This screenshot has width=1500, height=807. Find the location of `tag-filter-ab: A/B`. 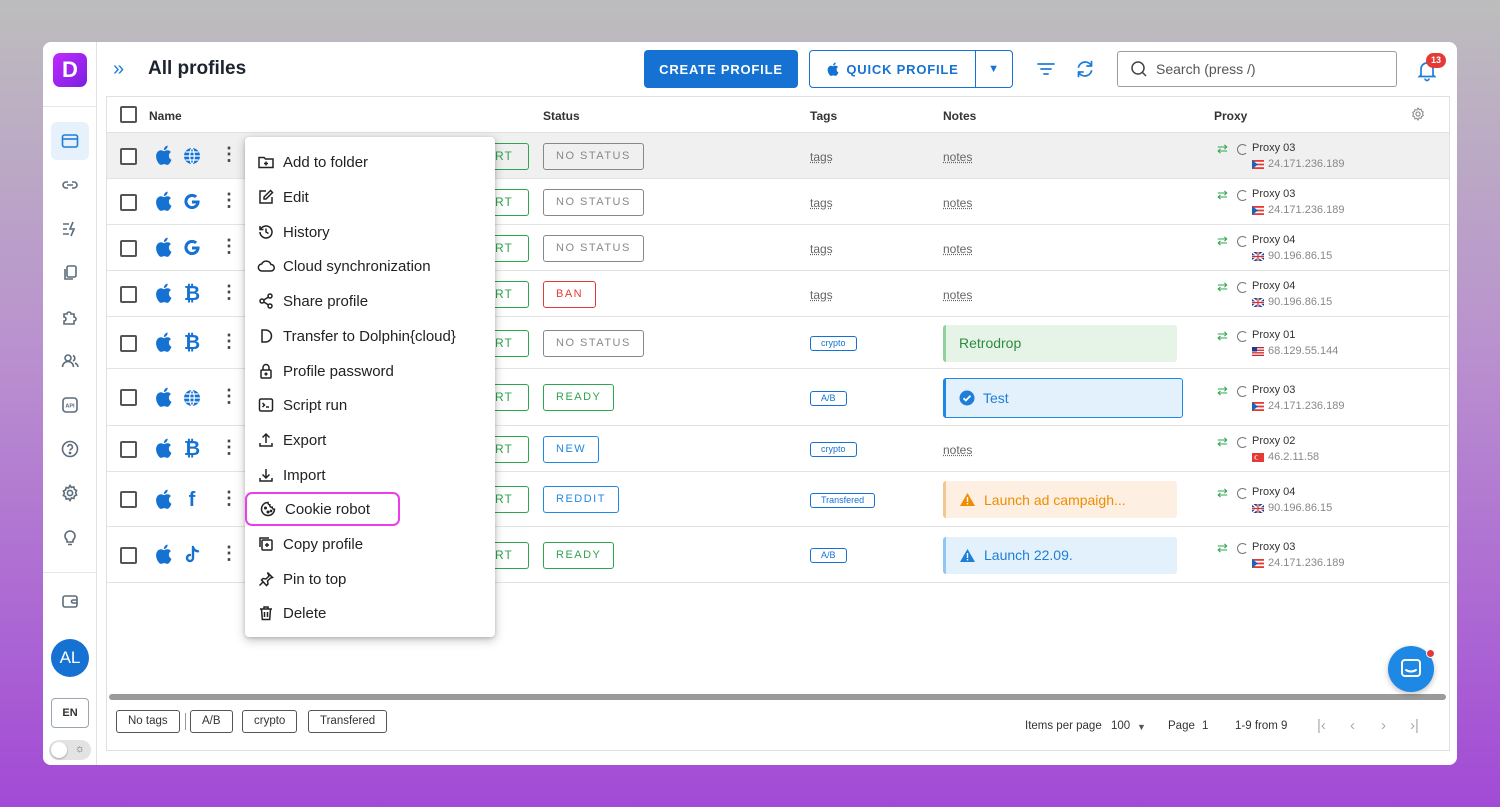

tag-filter-ab: A/B is located at coordinates (211, 721).